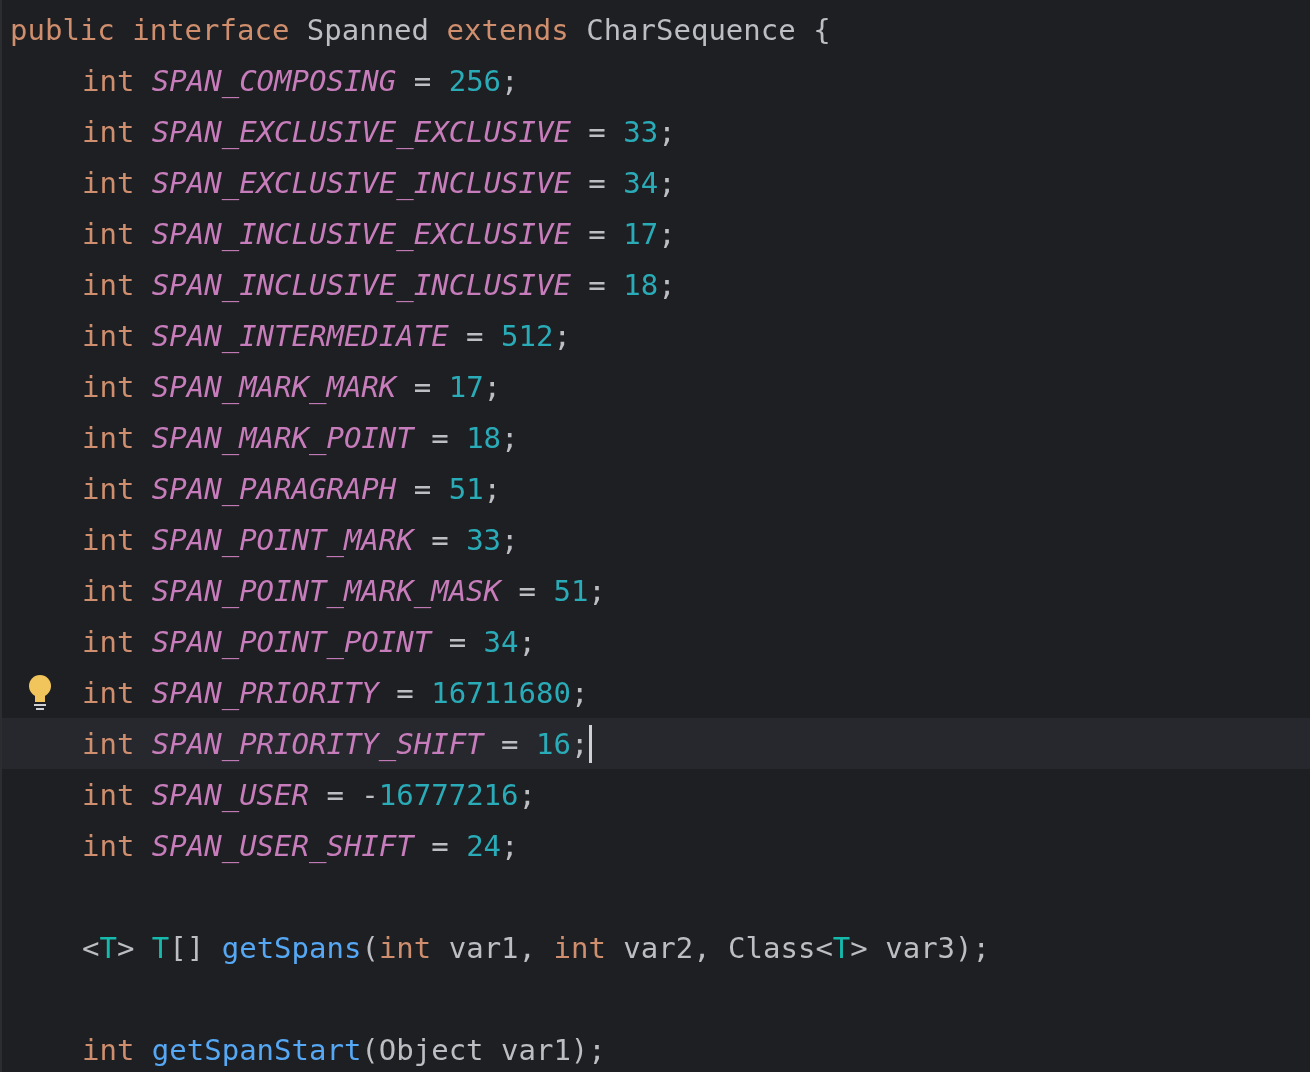  Describe the element at coordinates (591, 743) in the screenshot. I see `text-cursor` at that location.